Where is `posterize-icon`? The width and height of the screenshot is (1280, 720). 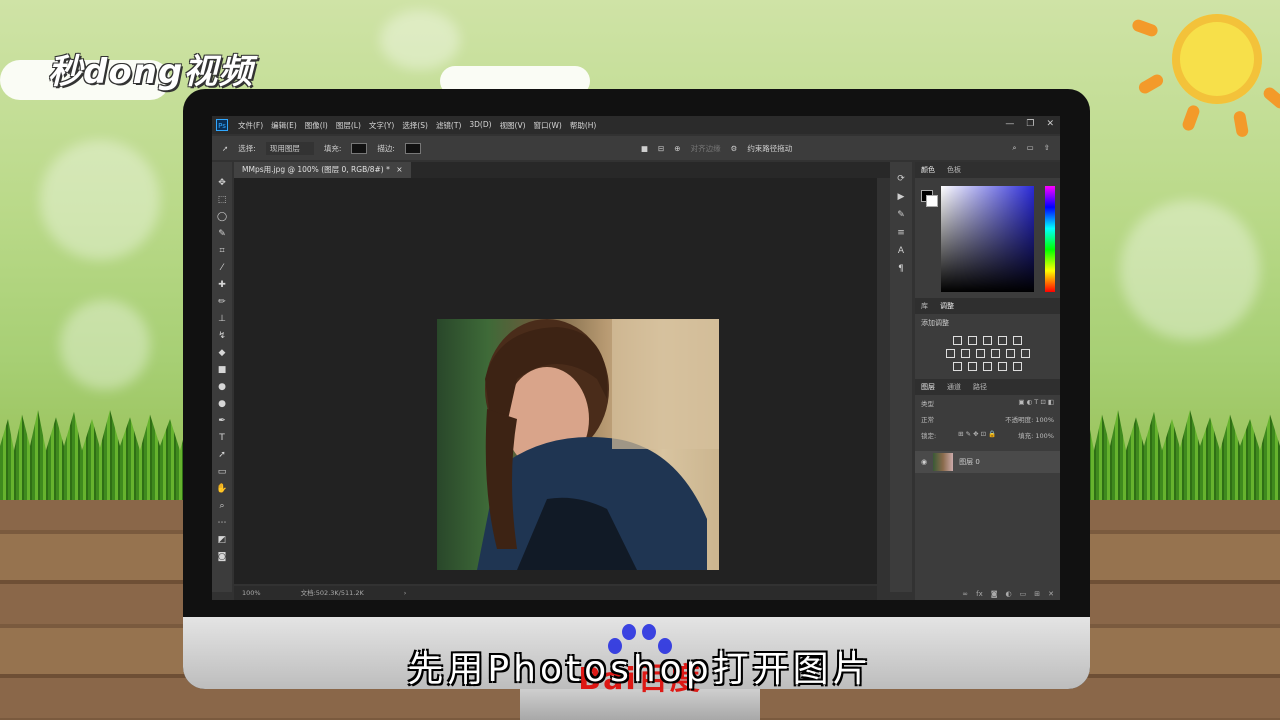 posterize-icon is located at coordinates (972, 366).